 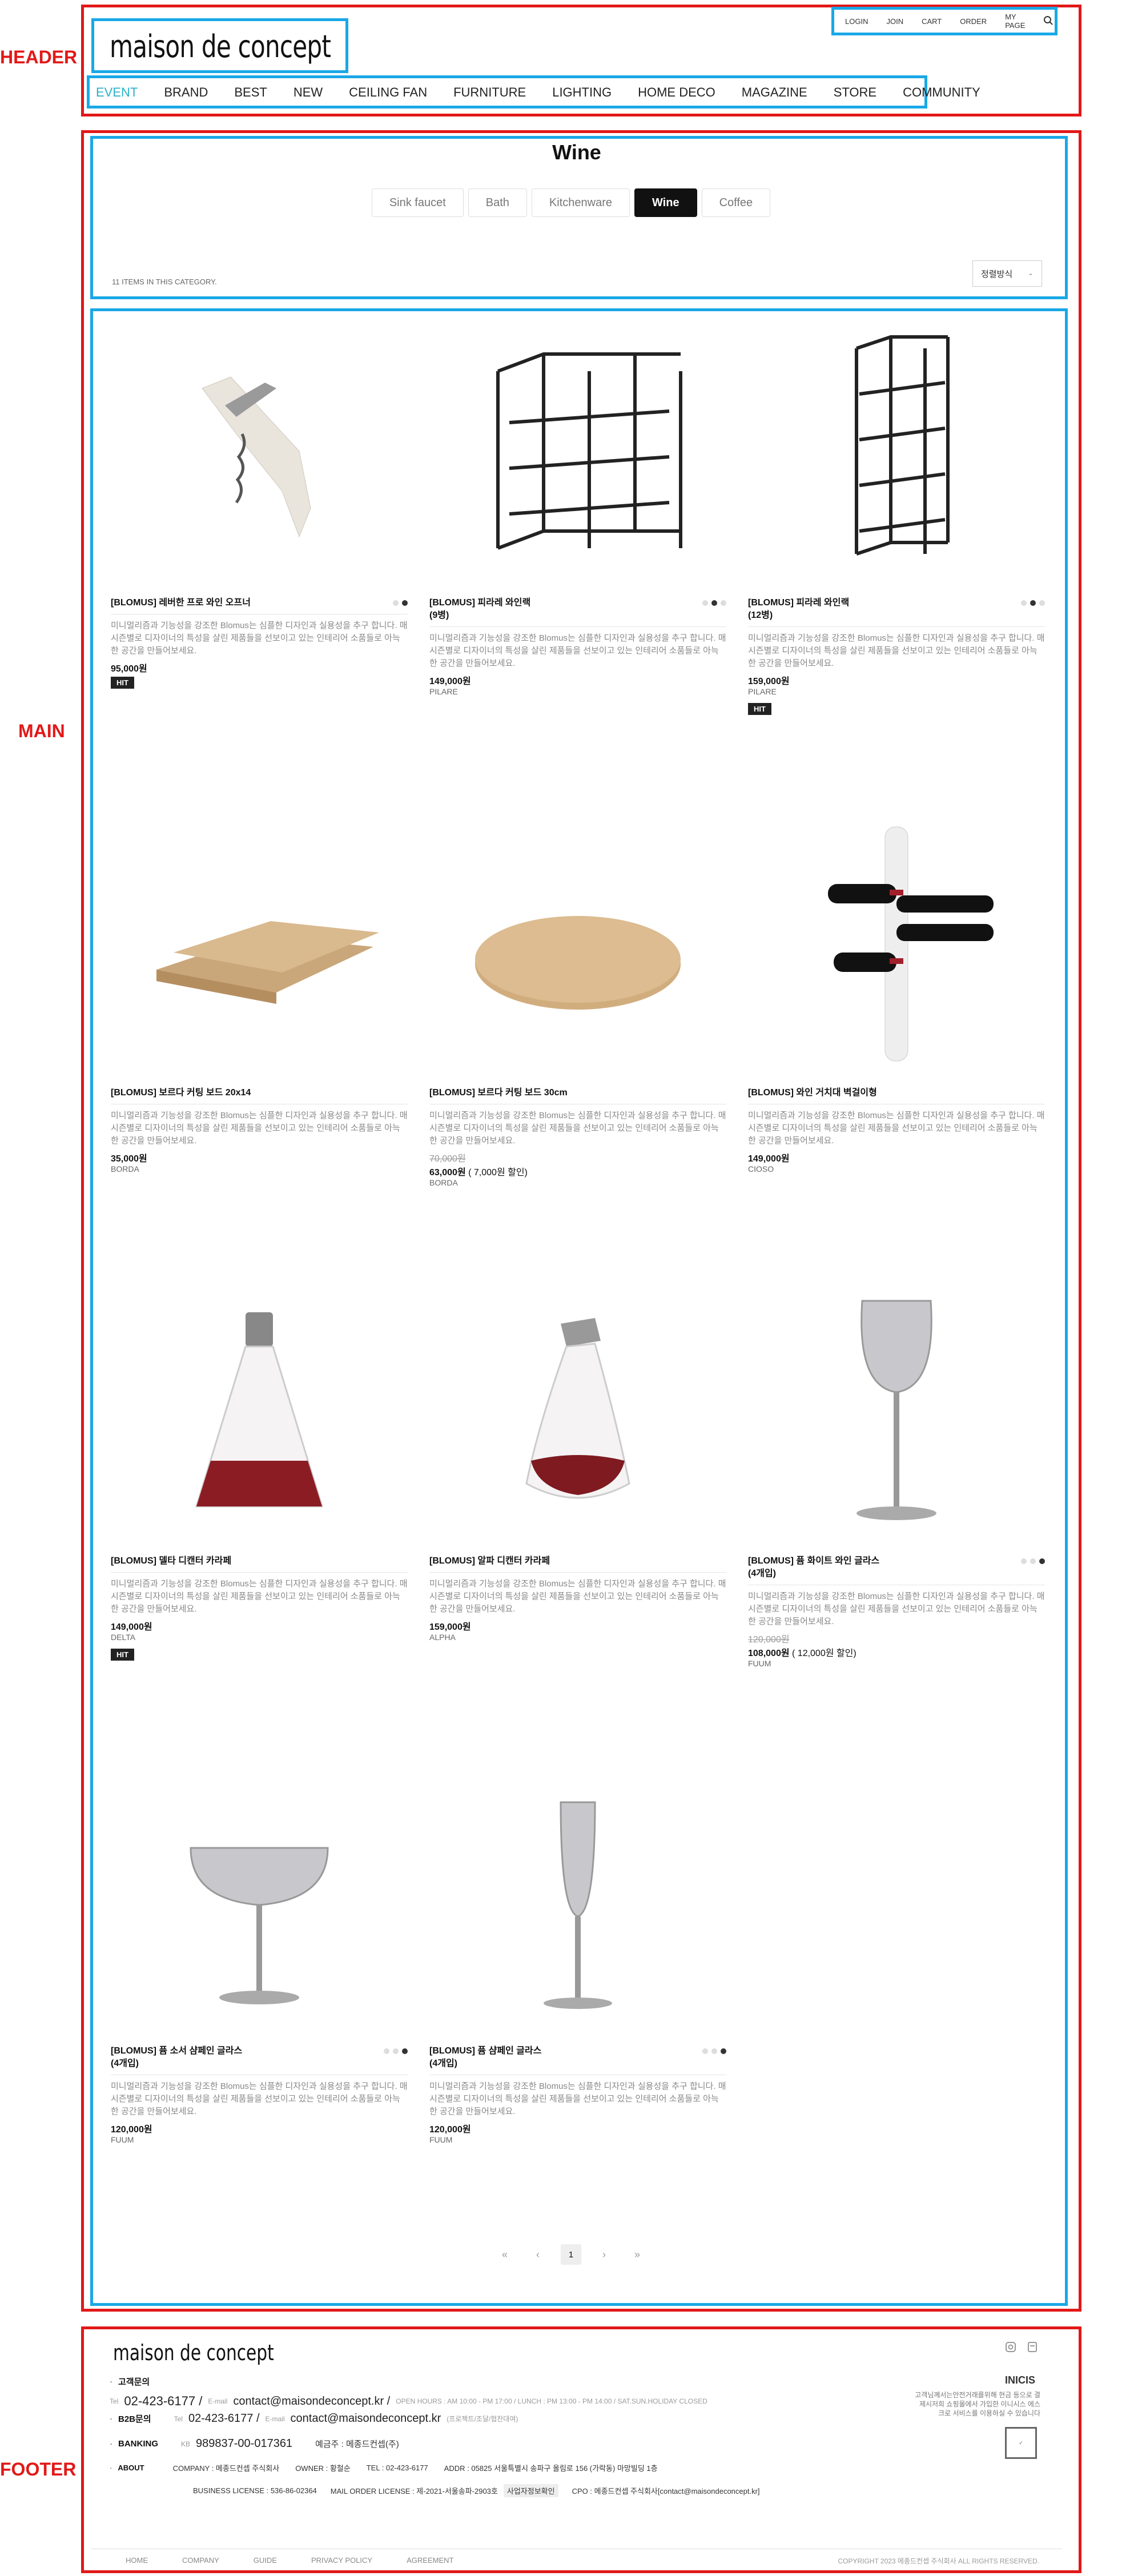 I want to click on product-name: [BLOMUS] 와인 거치대 벽걸이형, so click(x=868, y=1093).